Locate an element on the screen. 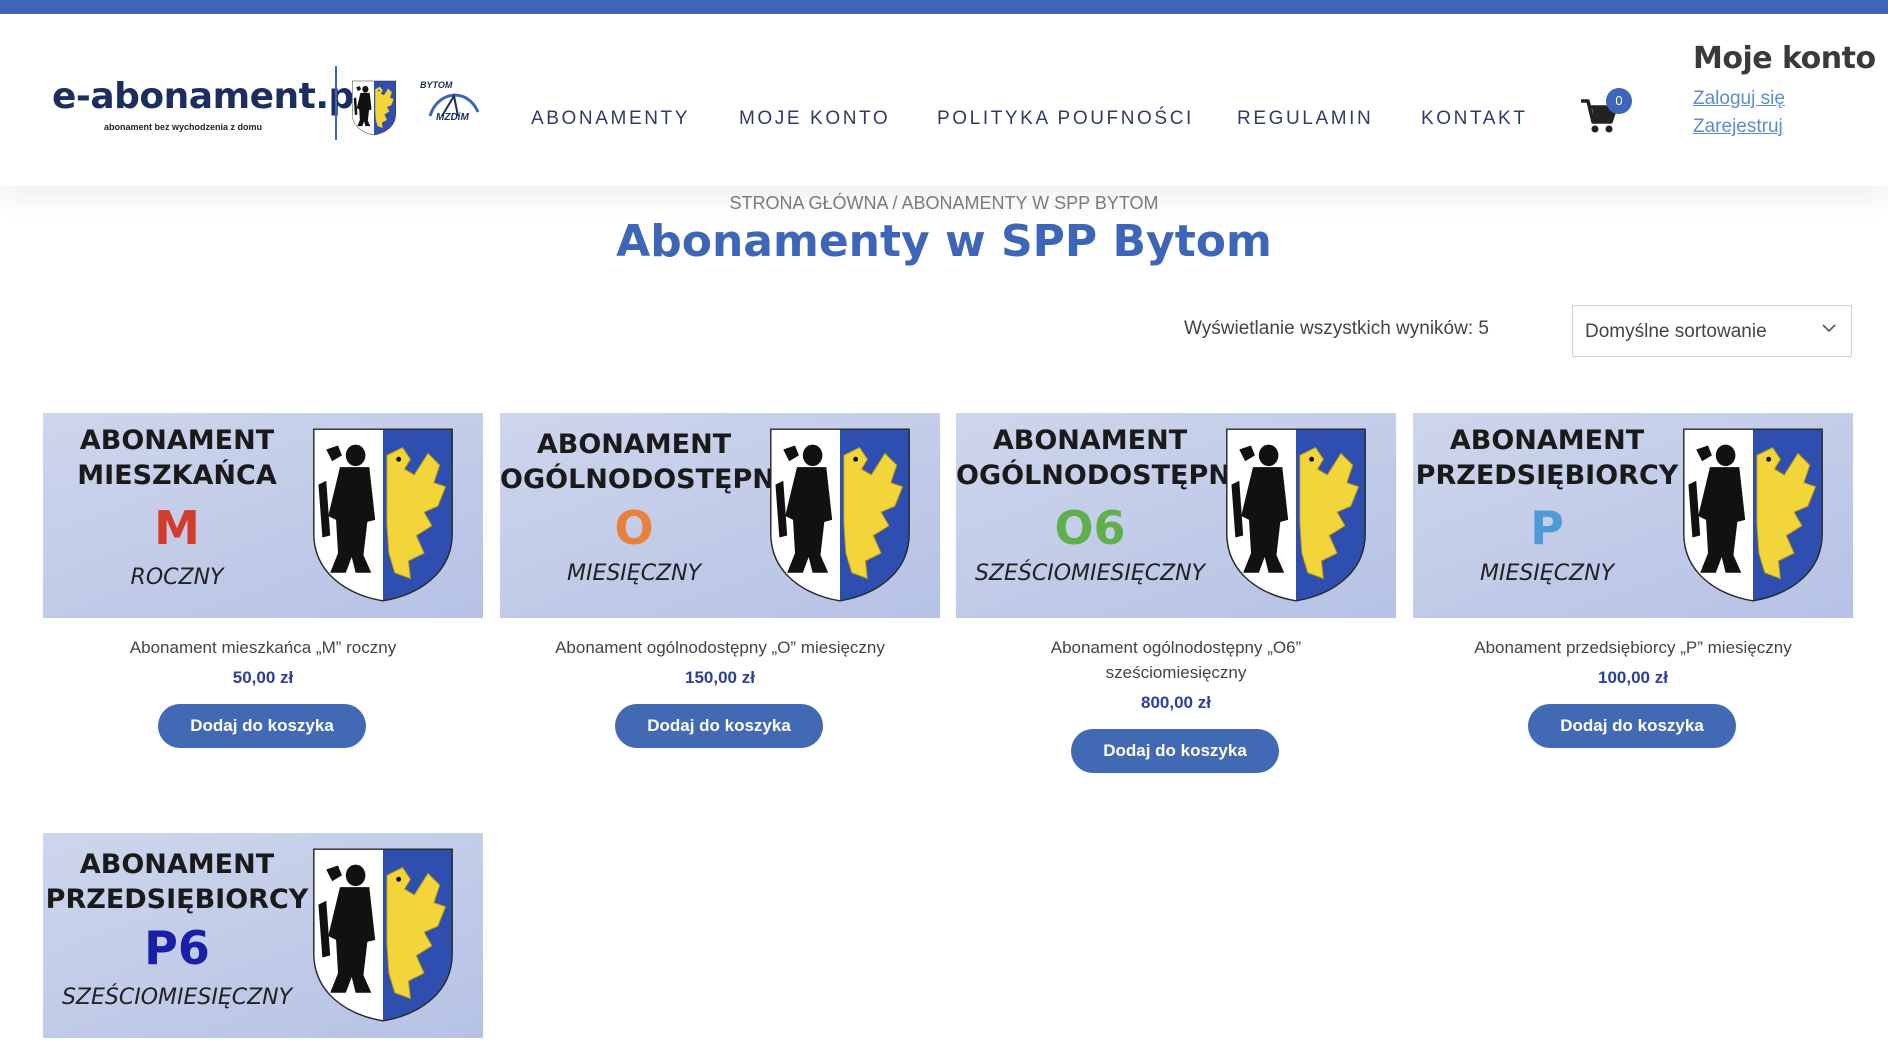 The image size is (1888, 1049). product-image: ABONAMENT MIESZKAŃCA M ROCZNY is located at coordinates (263, 515).